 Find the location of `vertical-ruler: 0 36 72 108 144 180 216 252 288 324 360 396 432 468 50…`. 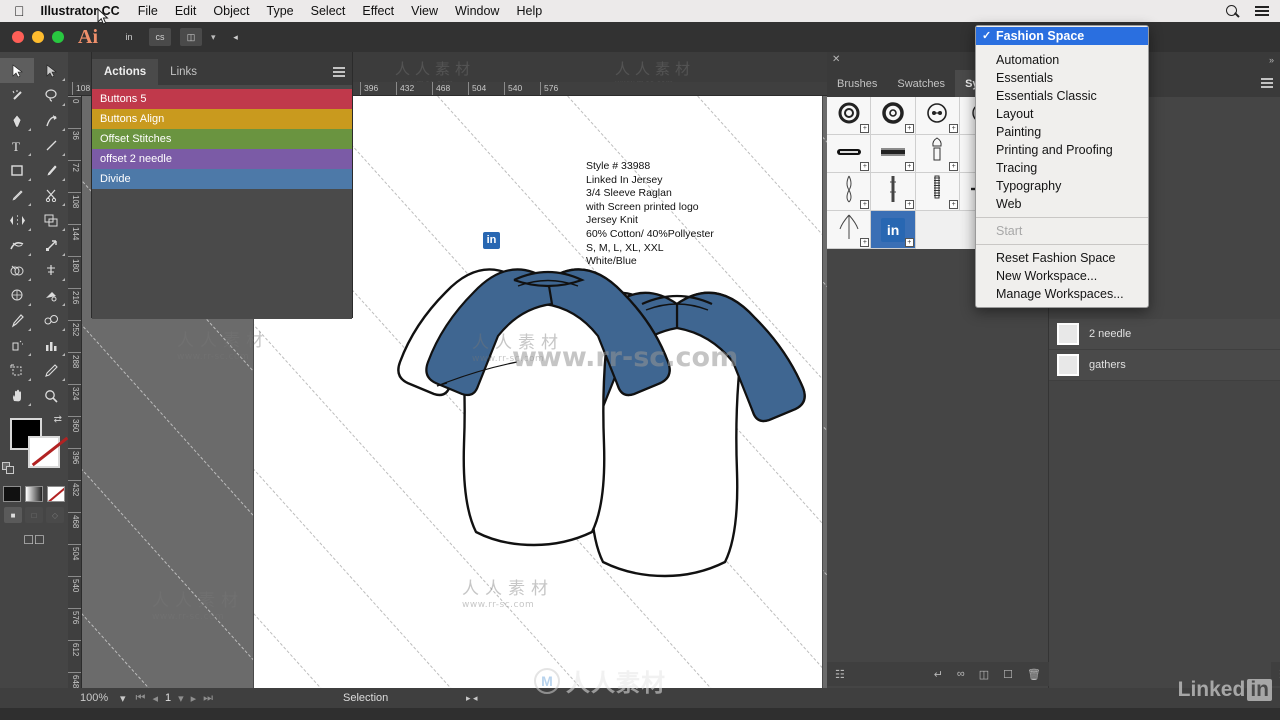

vertical-ruler: 0 36 72 108 144 180 216 252 288 324 360 396 432 468 50… is located at coordinates (75, 396).